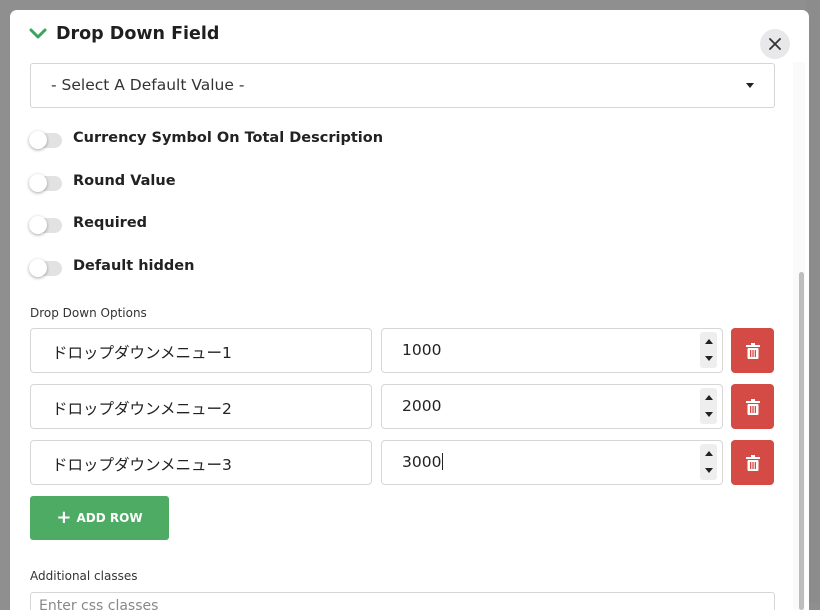  I want to click on default-hidden-toggle, so click(45, 268).